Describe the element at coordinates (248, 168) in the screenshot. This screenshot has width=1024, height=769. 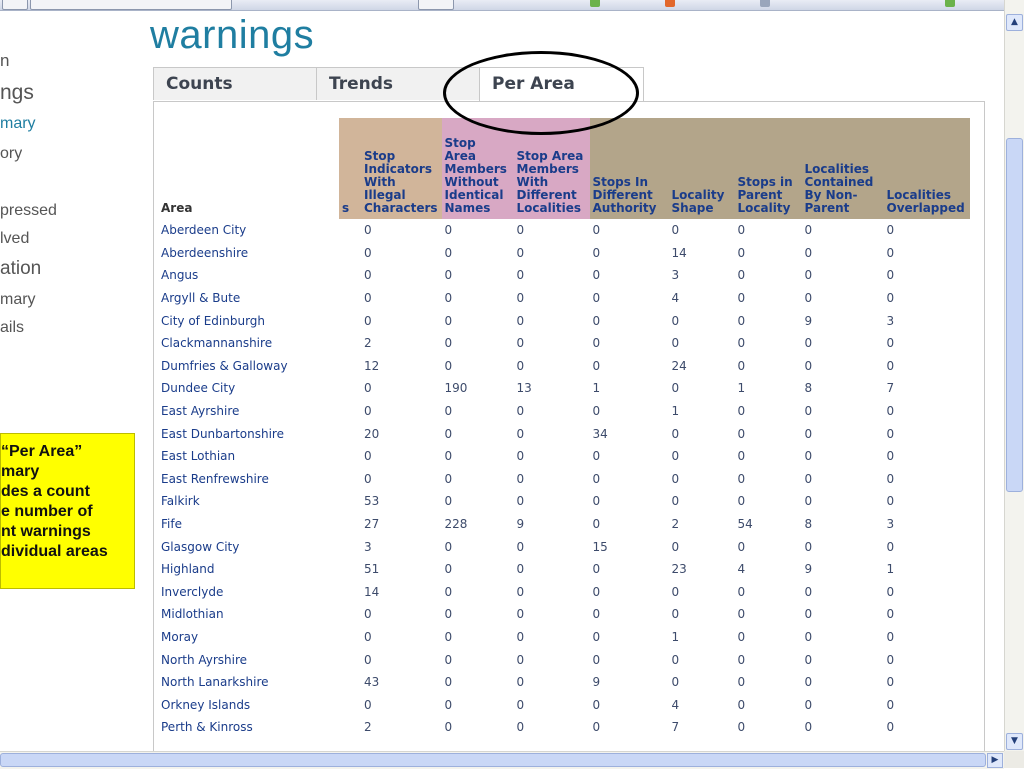
I see `column-header: Area` at that location.